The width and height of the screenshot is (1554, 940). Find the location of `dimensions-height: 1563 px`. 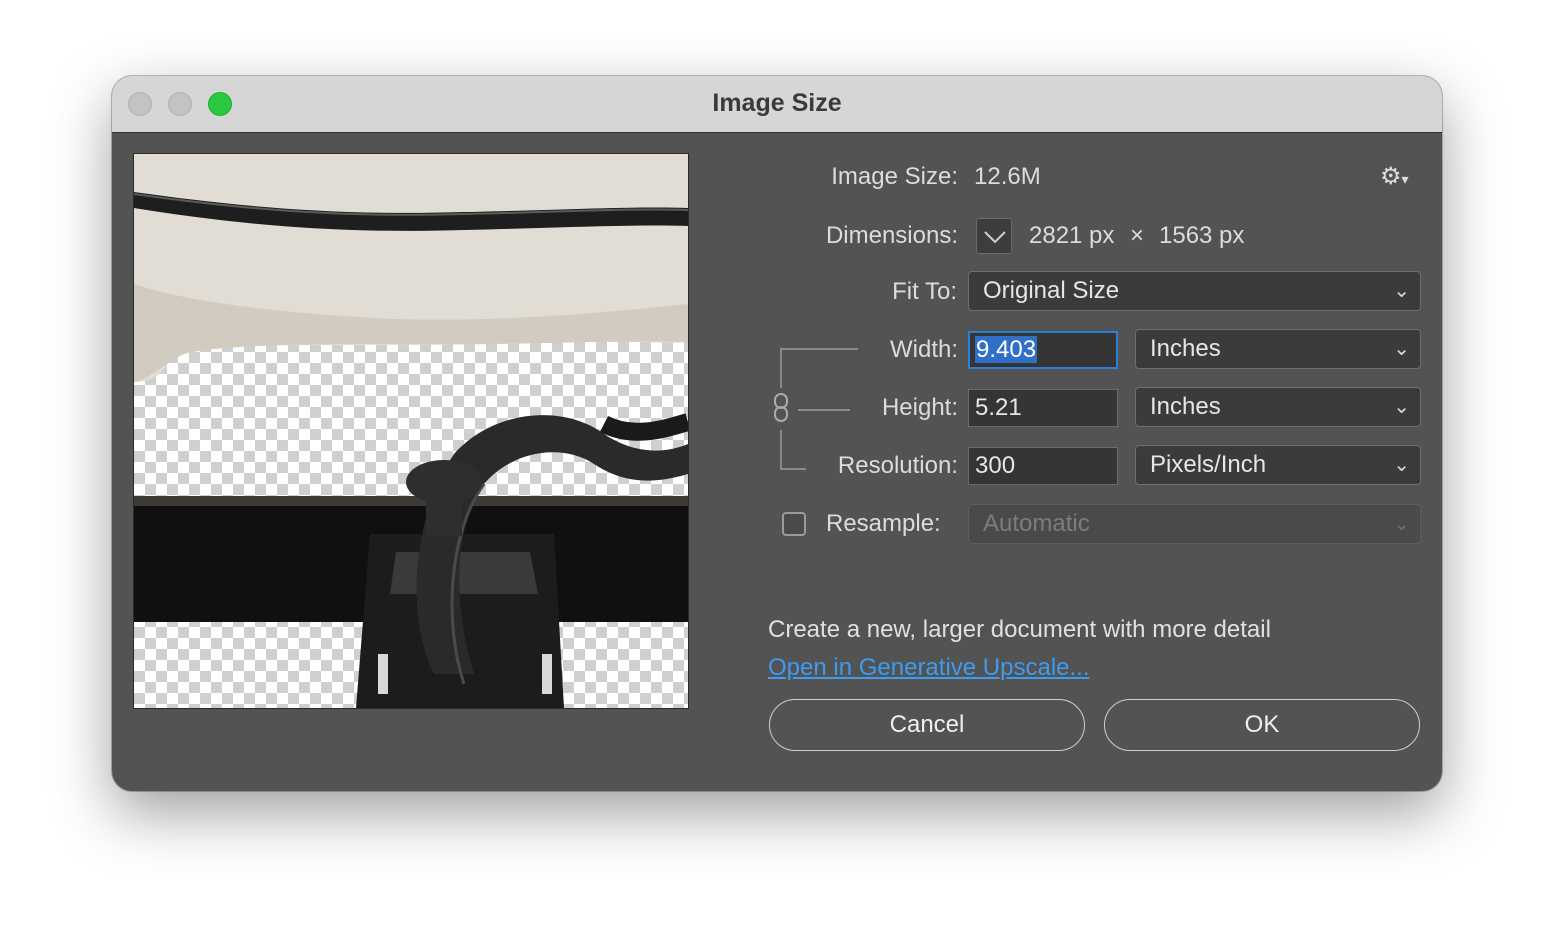

dimensions-height: 1563 px is located at coordinates (1202, 235).